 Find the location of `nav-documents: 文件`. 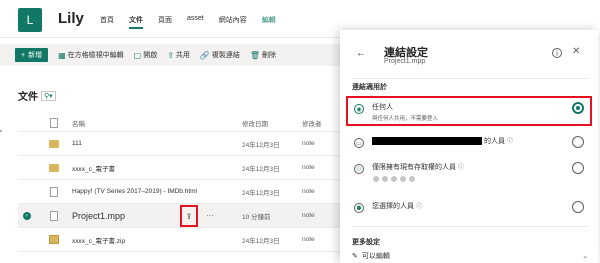

nav-documents: 文件 is located at coordinates (136, 22).